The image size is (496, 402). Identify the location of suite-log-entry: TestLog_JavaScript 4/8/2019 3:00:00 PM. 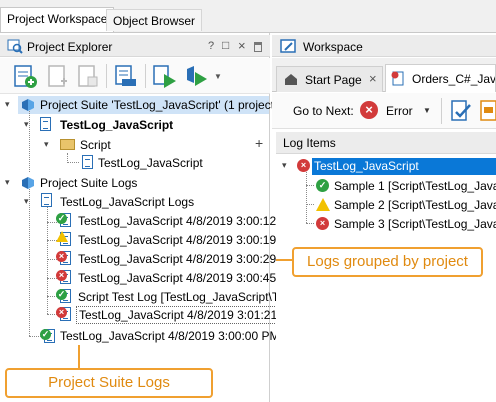
(169, 336).